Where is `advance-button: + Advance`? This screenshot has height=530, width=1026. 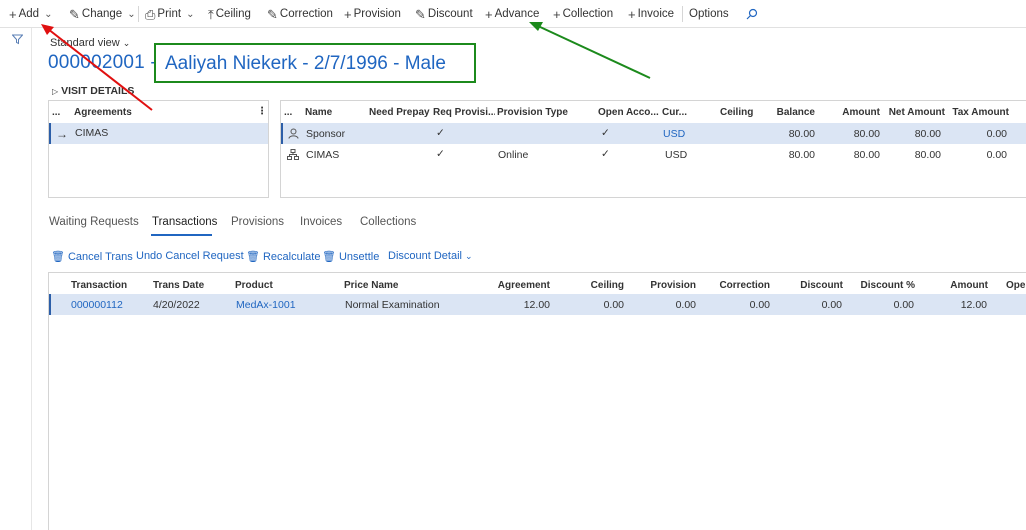
advance-button: + Advance is located at coordinates (512, 14).